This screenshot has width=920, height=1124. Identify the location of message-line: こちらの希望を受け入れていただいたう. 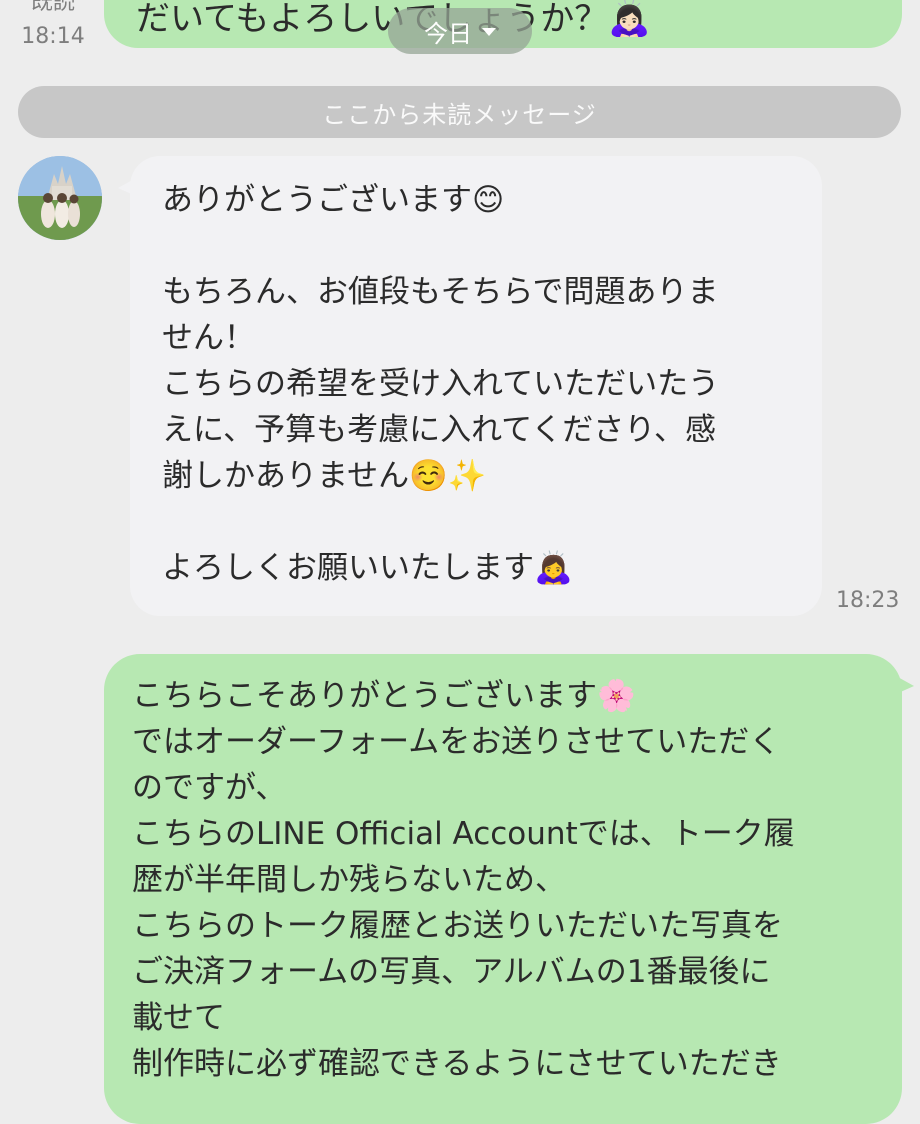
(441, 384).